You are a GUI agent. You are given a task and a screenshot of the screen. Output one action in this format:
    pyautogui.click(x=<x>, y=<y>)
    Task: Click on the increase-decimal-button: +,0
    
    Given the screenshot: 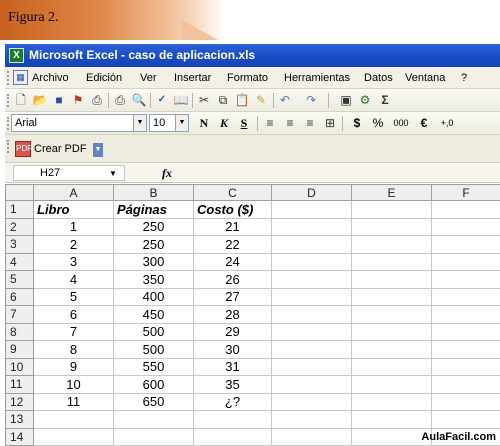 What is the action you would take?
    pyautogui.click(x=447, y=123)
    